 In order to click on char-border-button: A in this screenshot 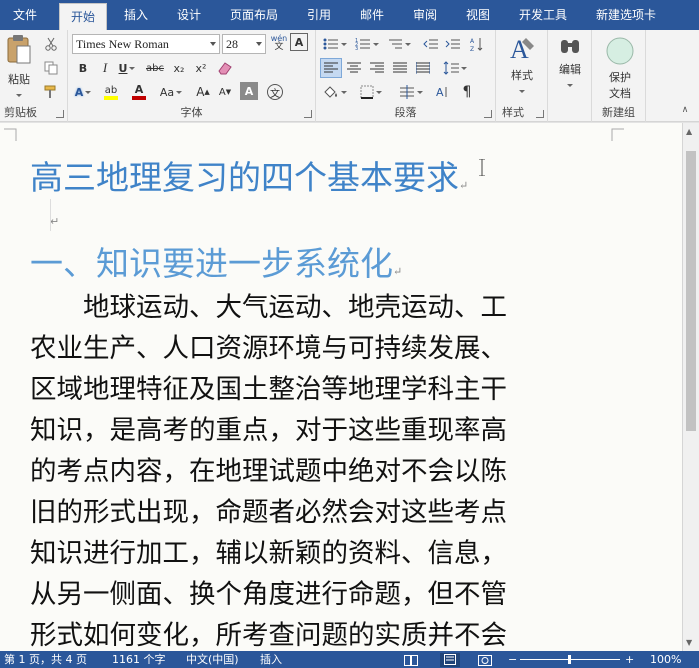, I will do `click(299, 42)`.